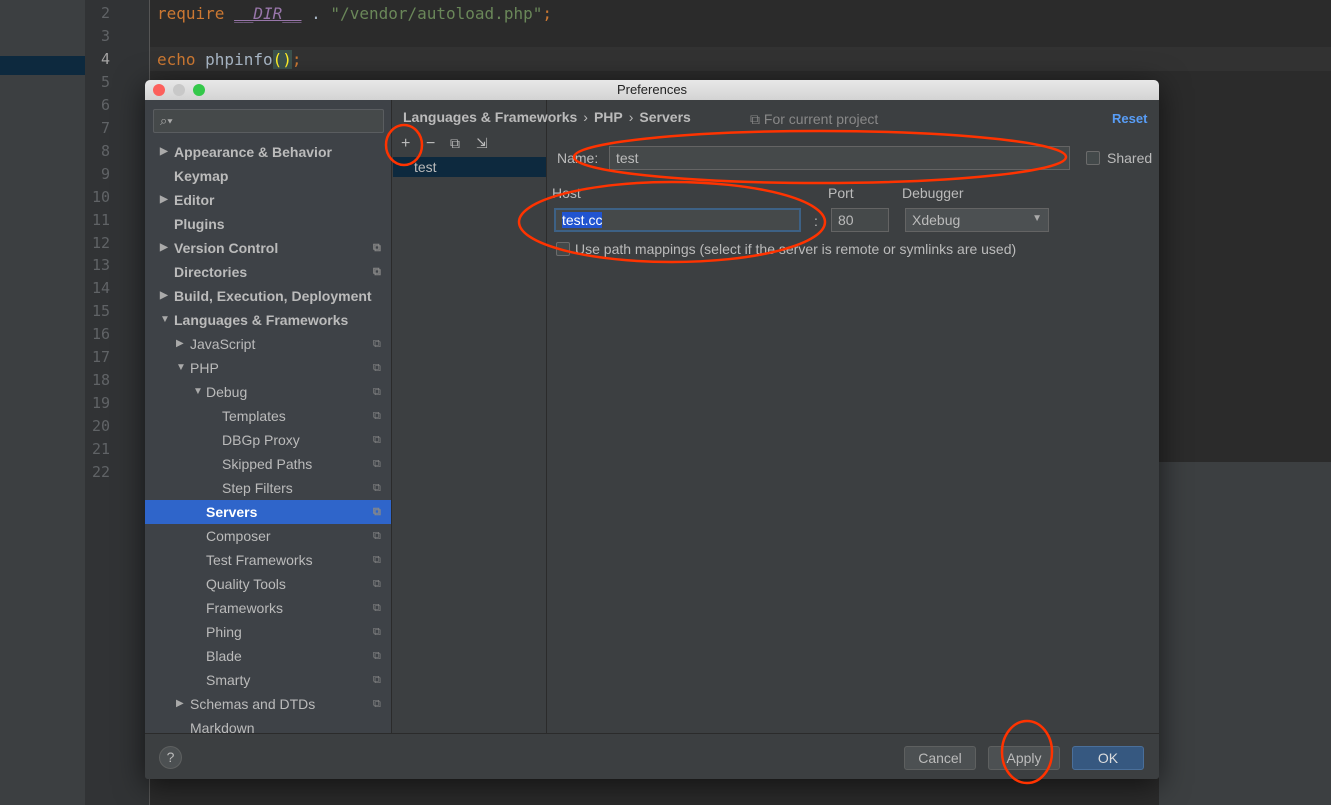 This screenshot has width=1331, height=805. What do you see at coordinates (652, 756) in the screenshot?
I see `dialog-footer: ? Cancel Apply OK` at bounding box center [652, 756].